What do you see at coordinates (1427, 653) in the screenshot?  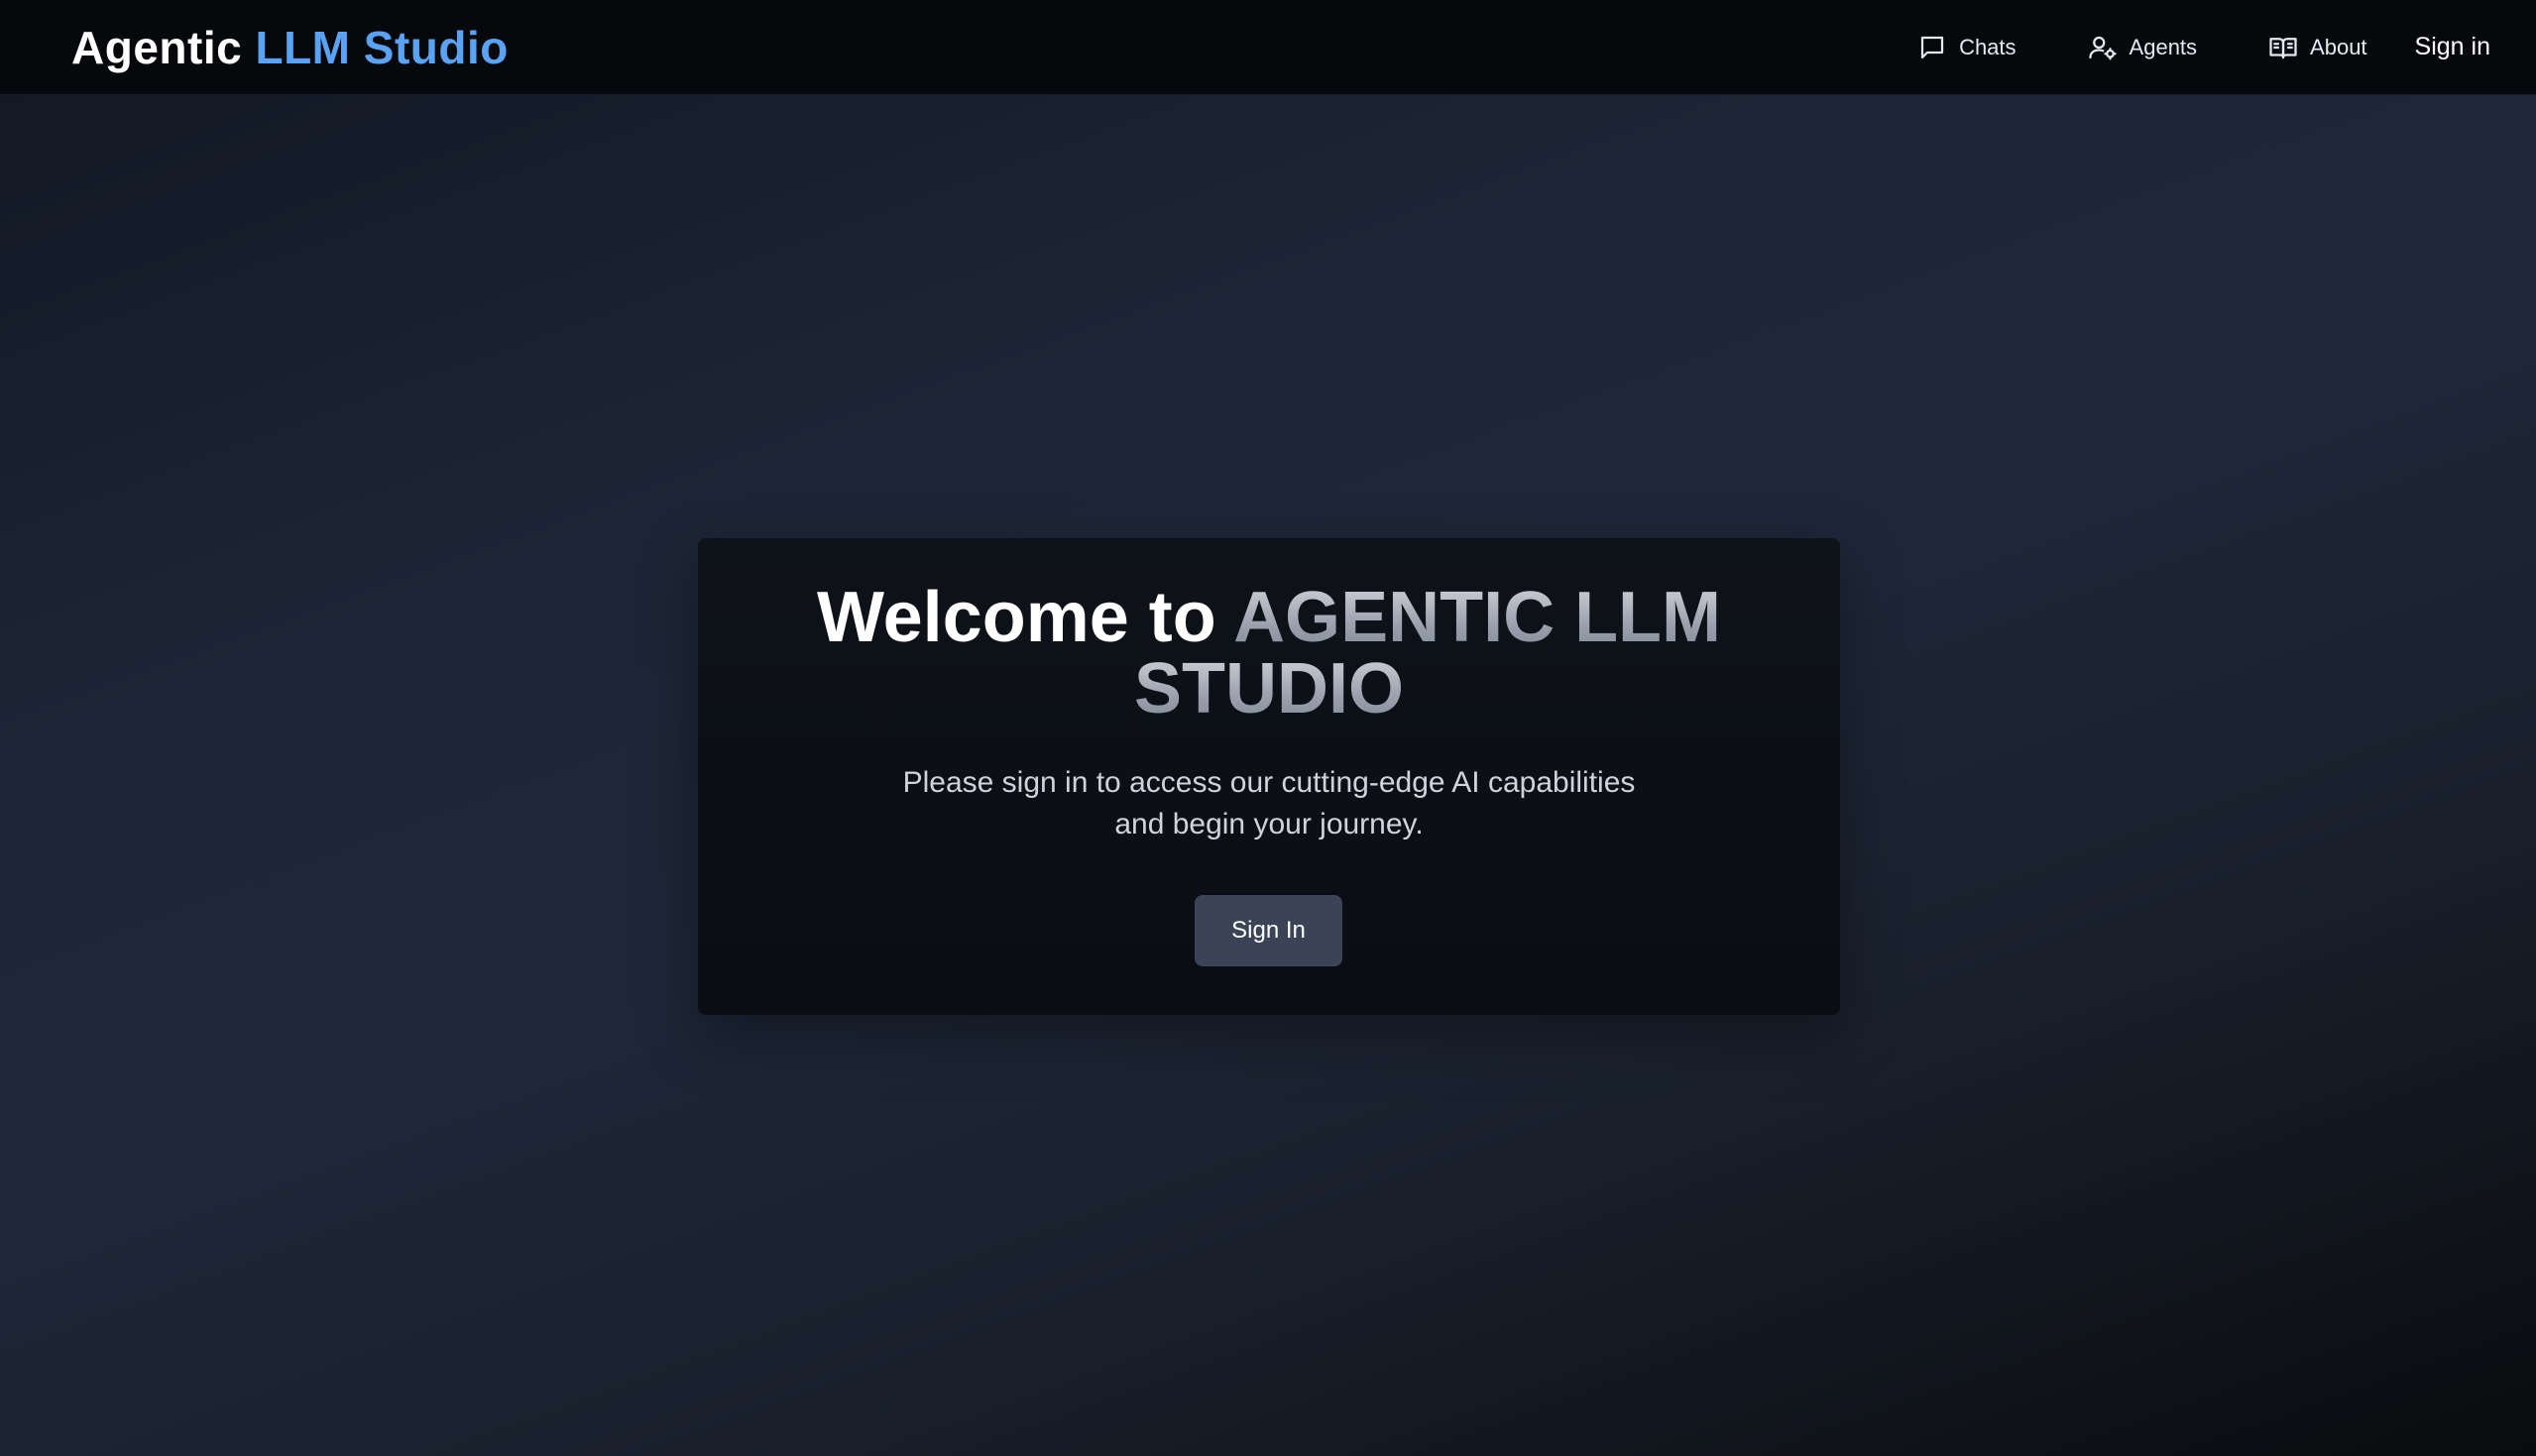 I see `welcome-title-brand: AGENTIC LLM STUDIO` at bounding box center [1427, 653].